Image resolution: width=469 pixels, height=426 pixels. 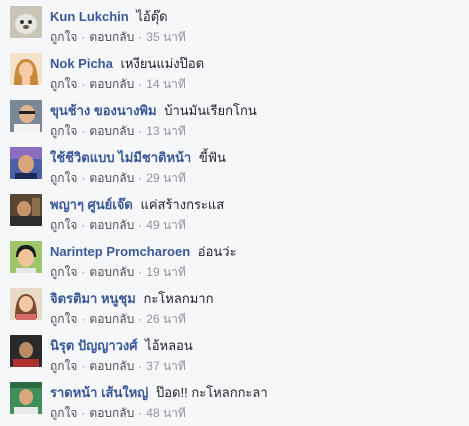 I want to click on comment-author: จิตรติมา หนูชุม, so click(x=93, y=298).